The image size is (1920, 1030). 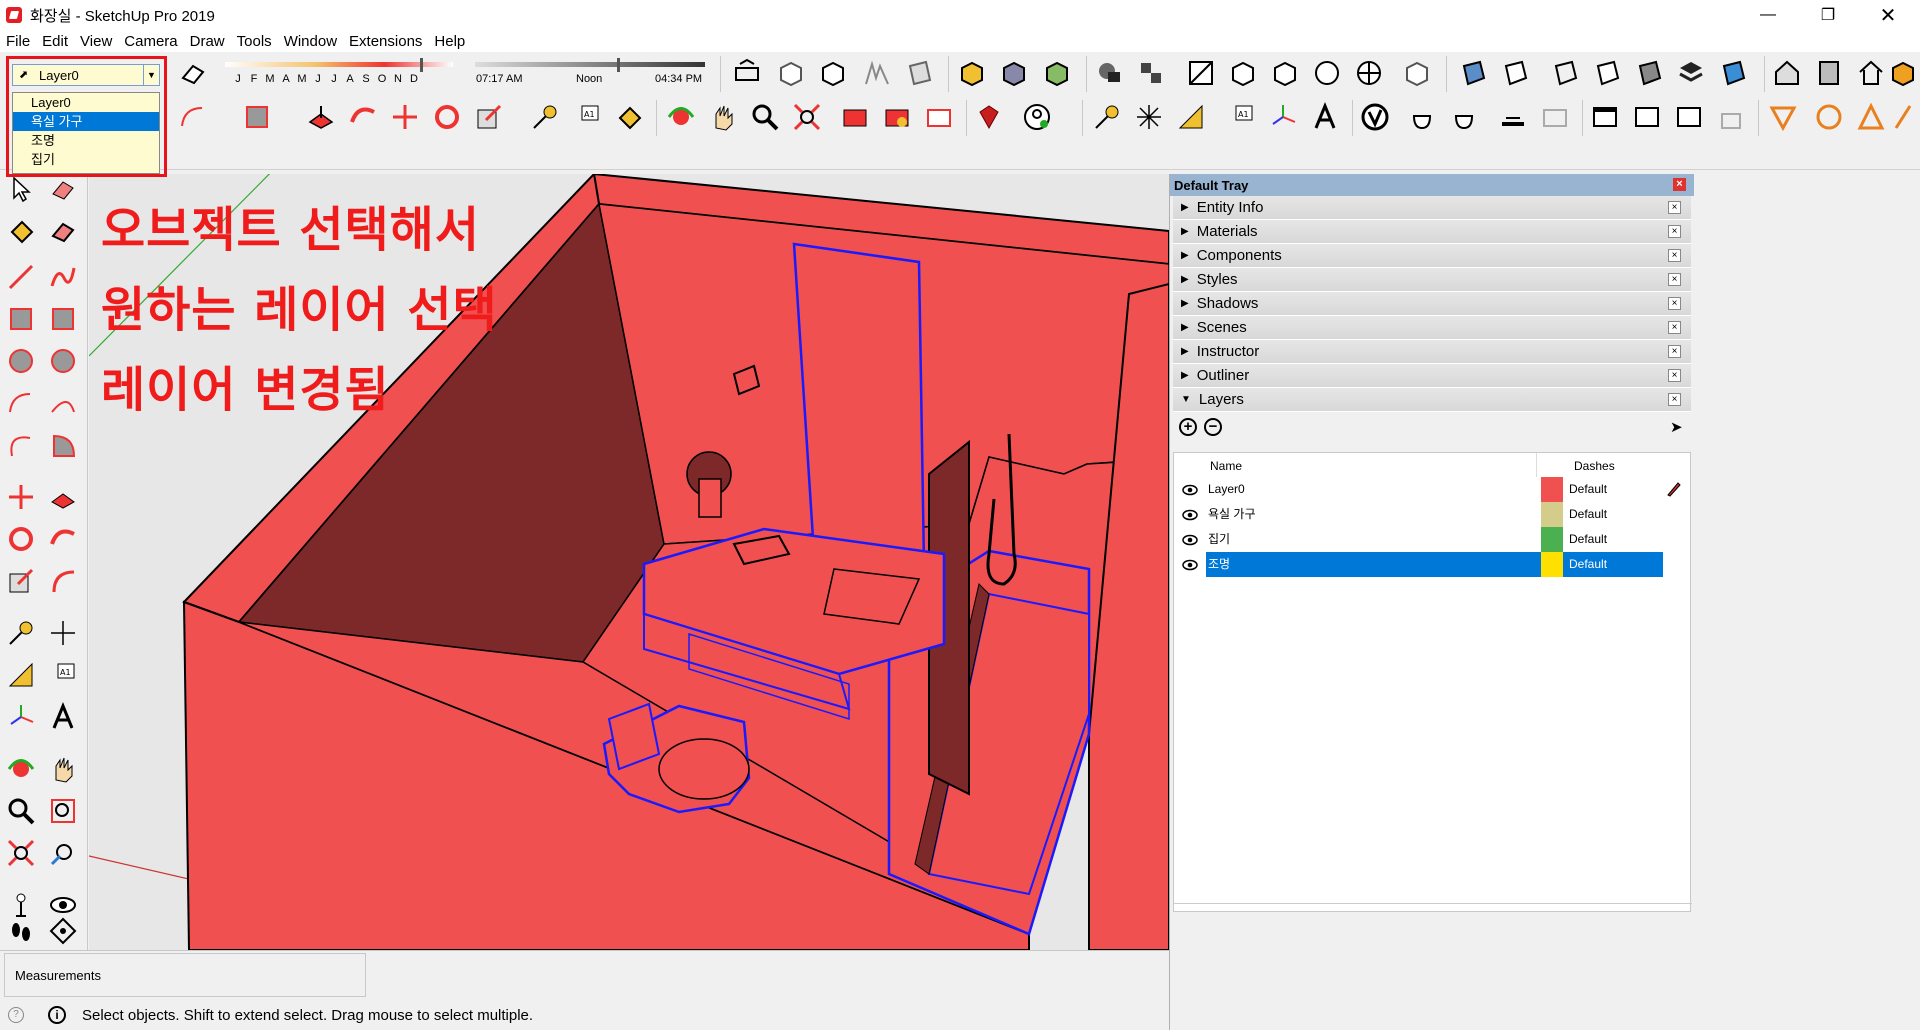 I want to click on layer-option-selected: 욕실 가구, so click(x=86, y=121).